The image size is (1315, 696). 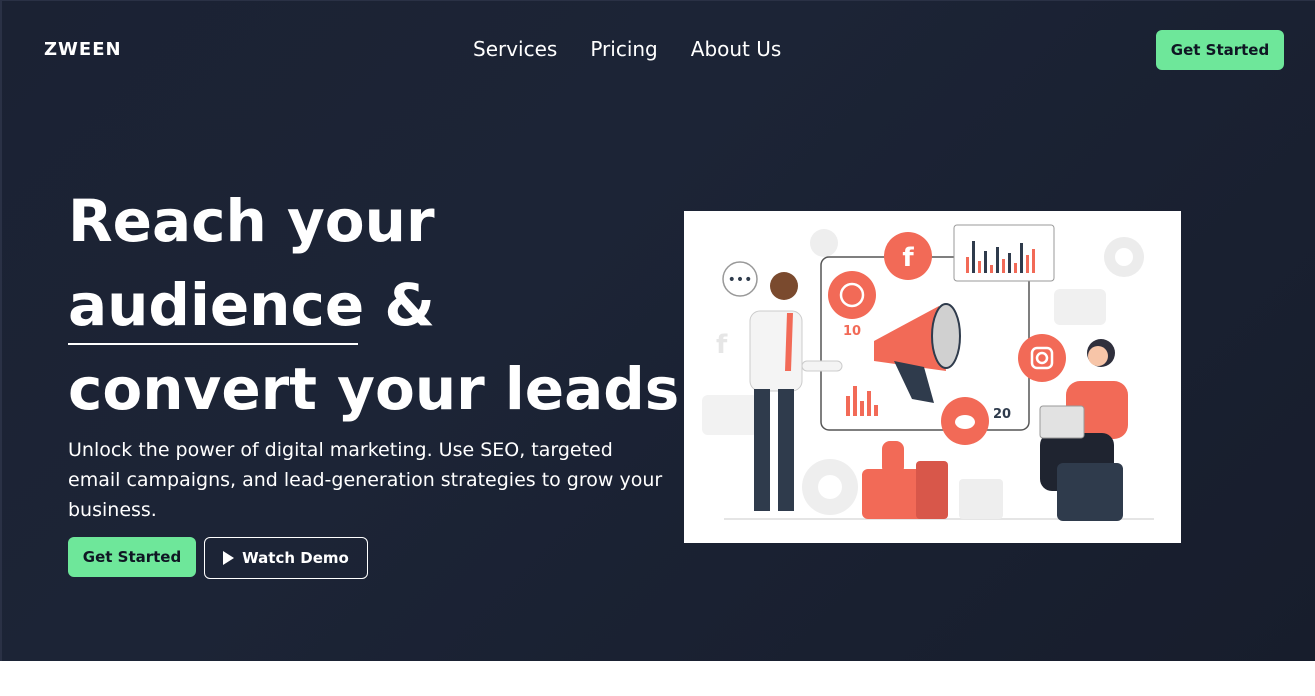 I want to click on nav-services: Services, so click(x=515, y=49).